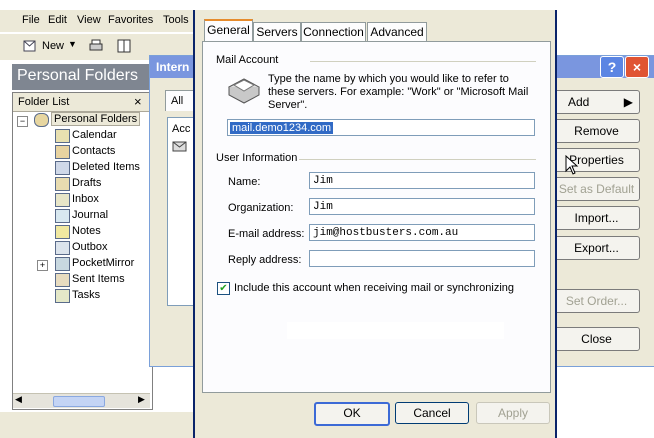 The image size is (654, 438). I want to click on menu-tools: Tools, so click(176, 20).